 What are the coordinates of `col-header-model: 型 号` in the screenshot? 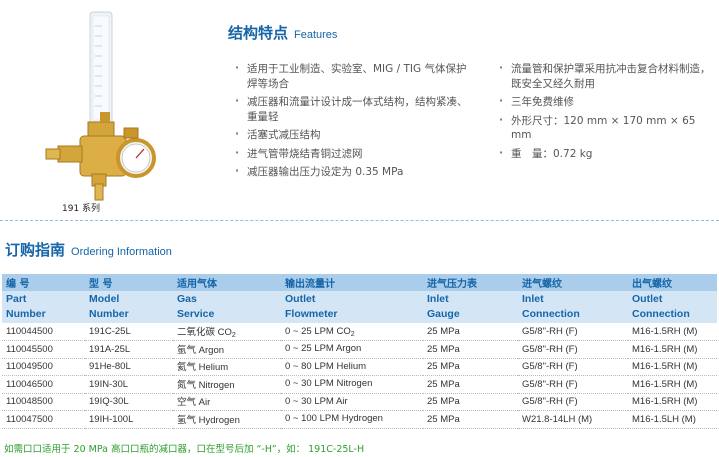 It's located at (129, 282).